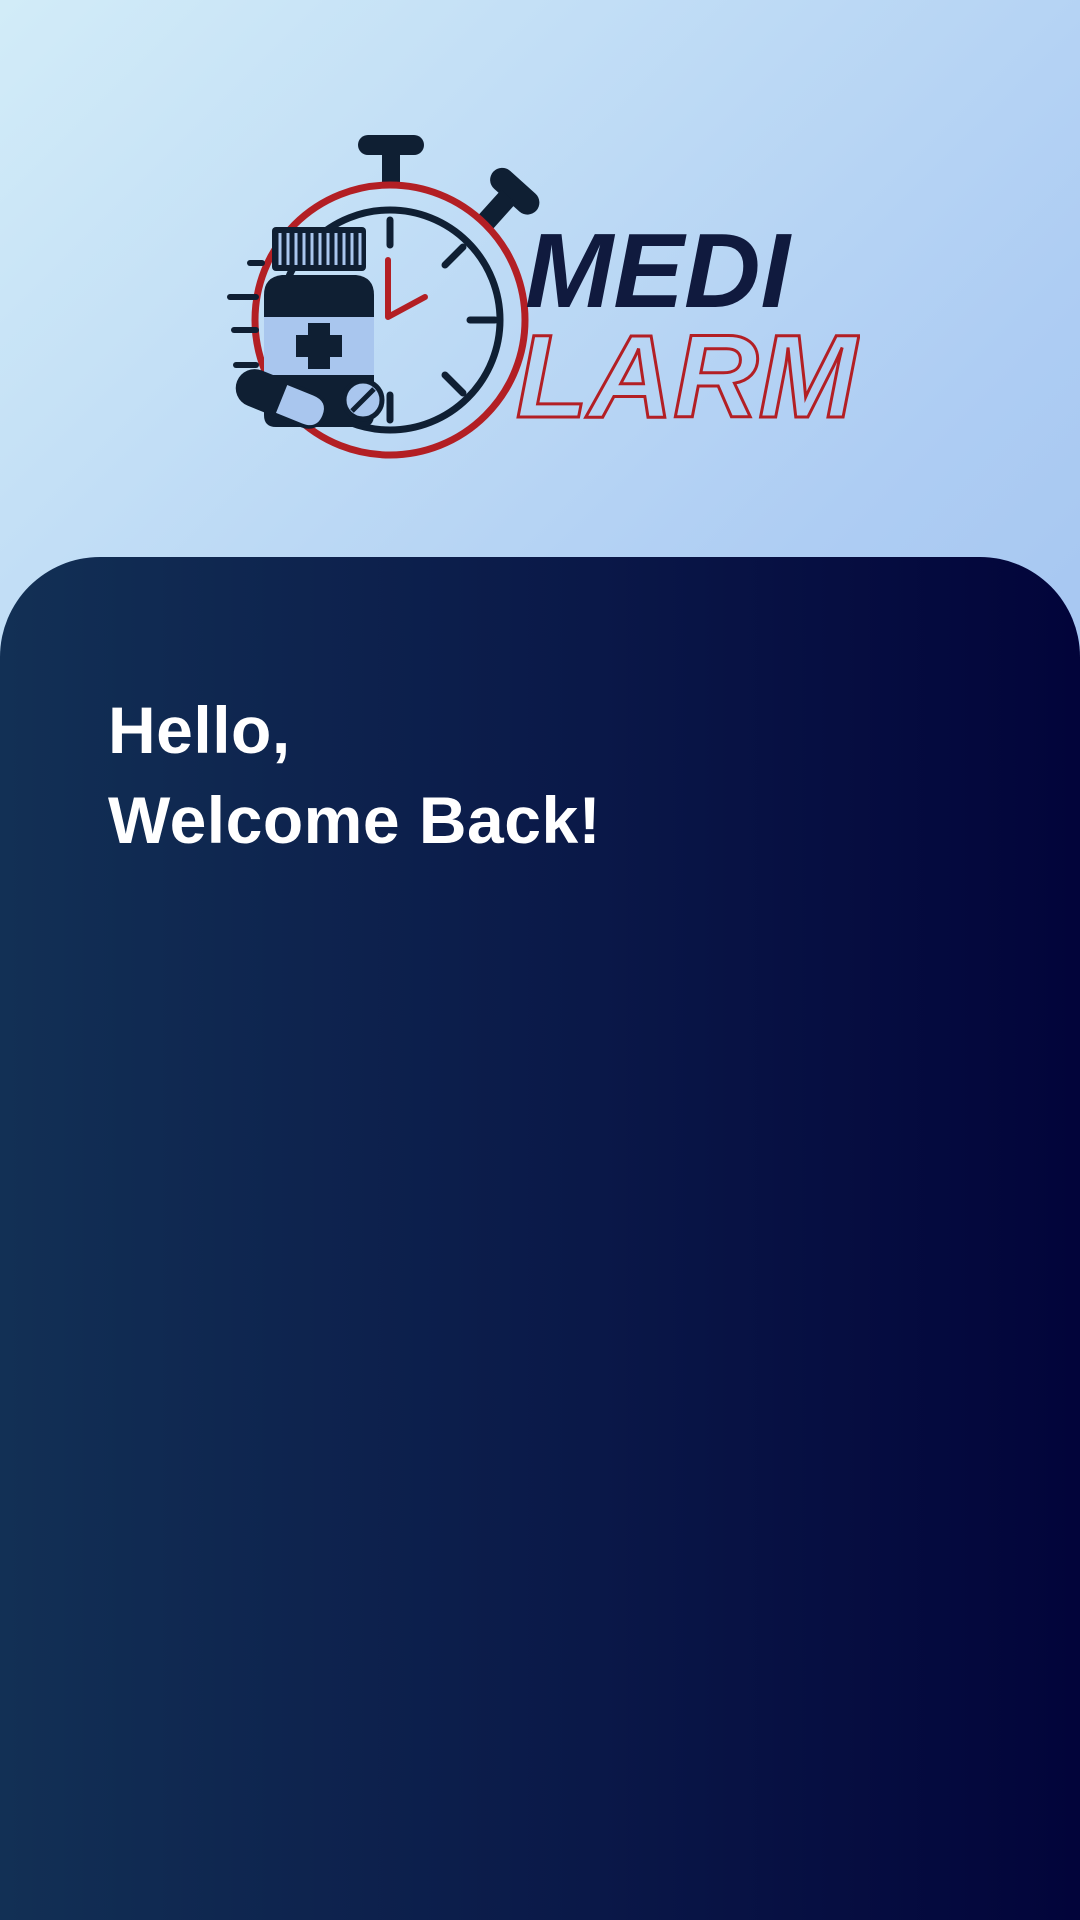 The height and width of the screenshot is (1920, 1080). I want to click on tablet-icon, so click(363, 400).